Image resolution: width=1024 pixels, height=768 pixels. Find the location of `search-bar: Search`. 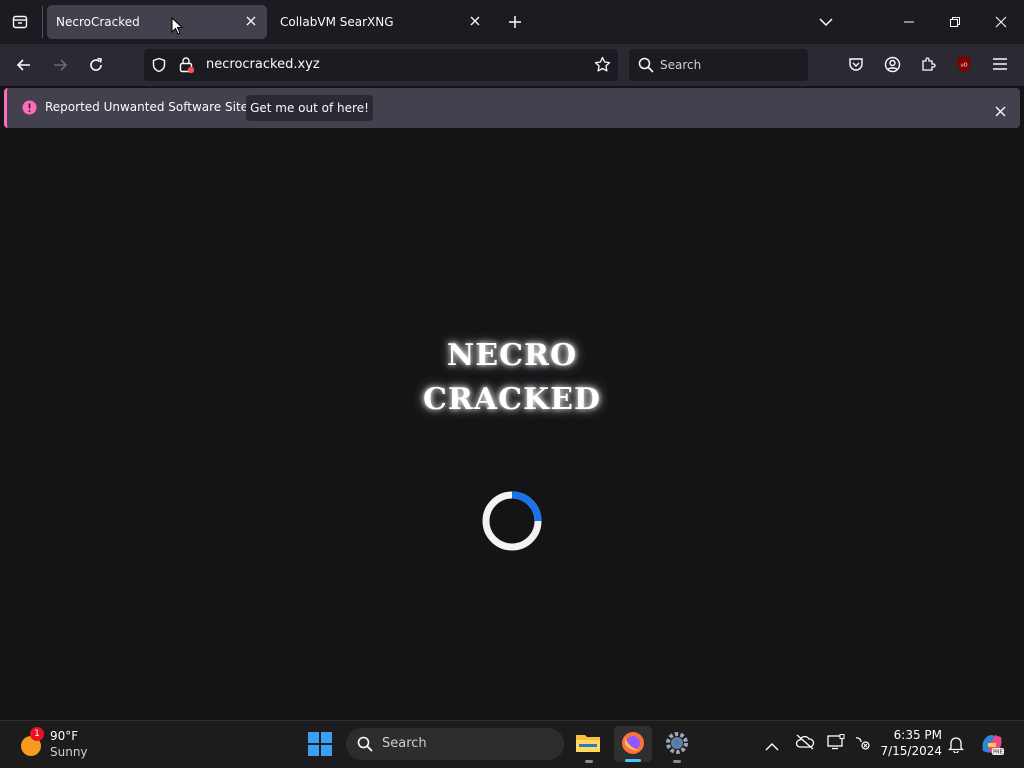

search-bar: Search is located at coordinates (718, 65).